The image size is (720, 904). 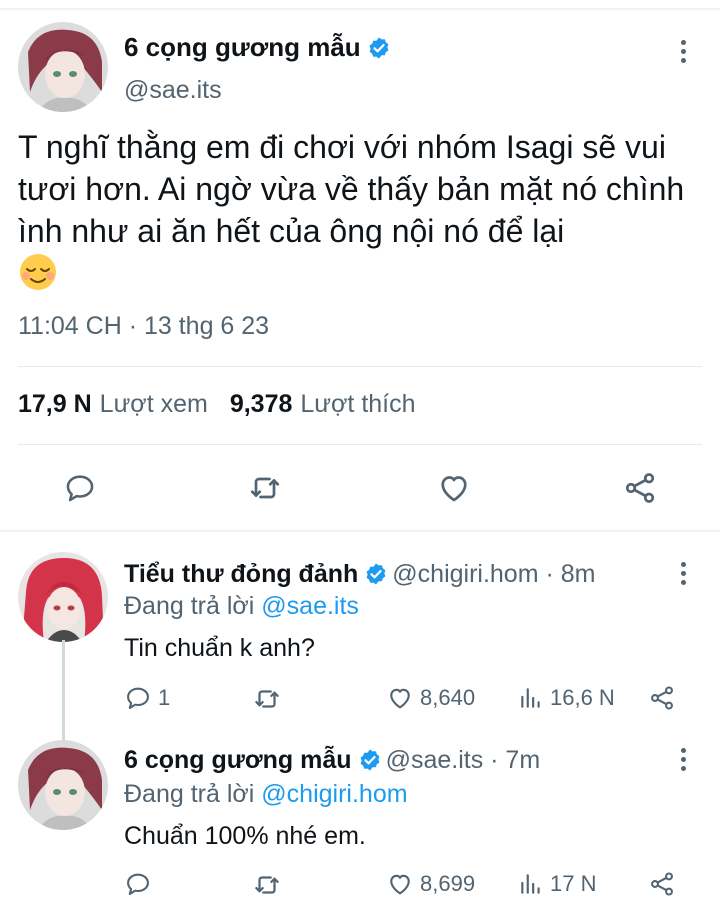 I want to click on reply-1-author-name: Tiểu thư đỏng đảnh, so click(x=241, y=574).